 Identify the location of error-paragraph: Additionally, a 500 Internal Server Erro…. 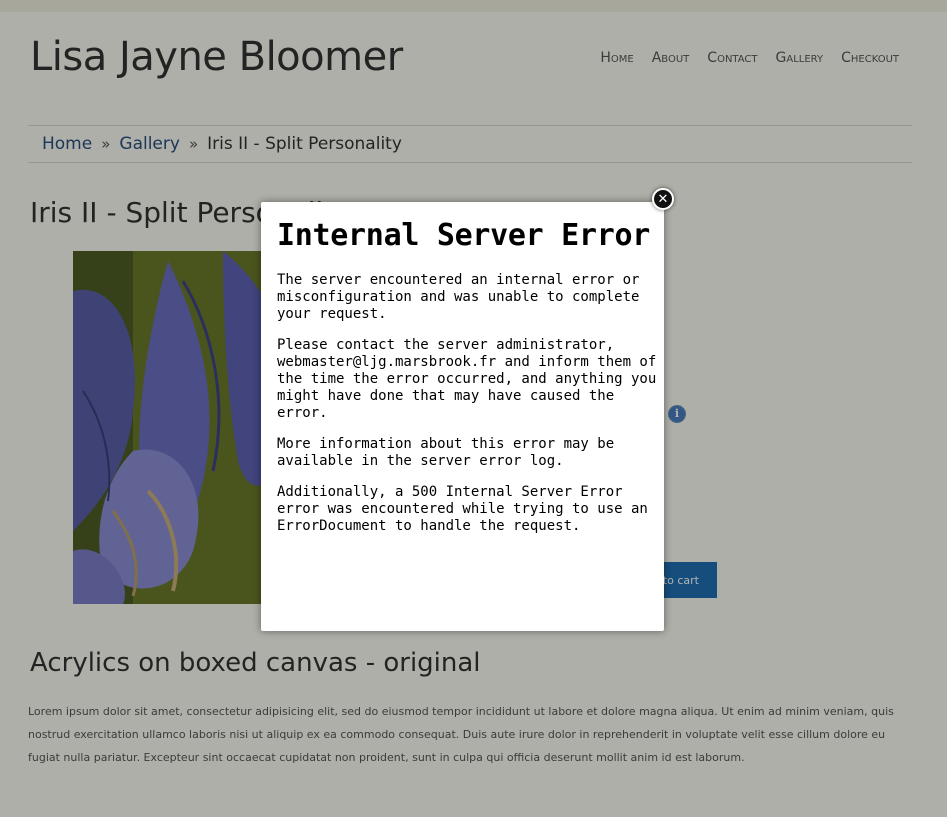
(462, 509).